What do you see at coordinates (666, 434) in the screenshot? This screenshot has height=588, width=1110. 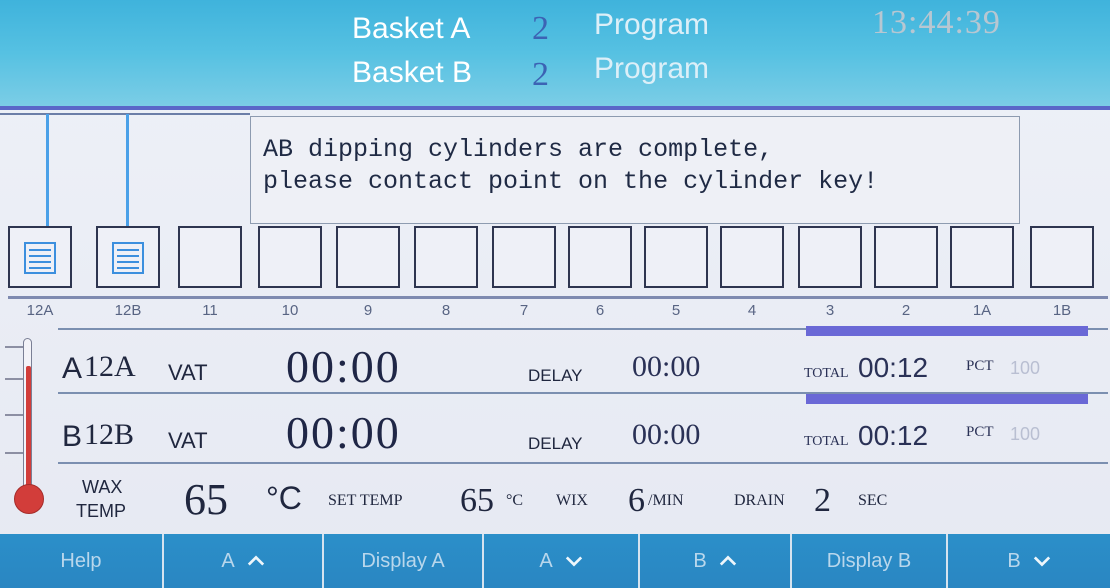 I see `row-b-delay: 00:00` at bounding box center [666, 434].